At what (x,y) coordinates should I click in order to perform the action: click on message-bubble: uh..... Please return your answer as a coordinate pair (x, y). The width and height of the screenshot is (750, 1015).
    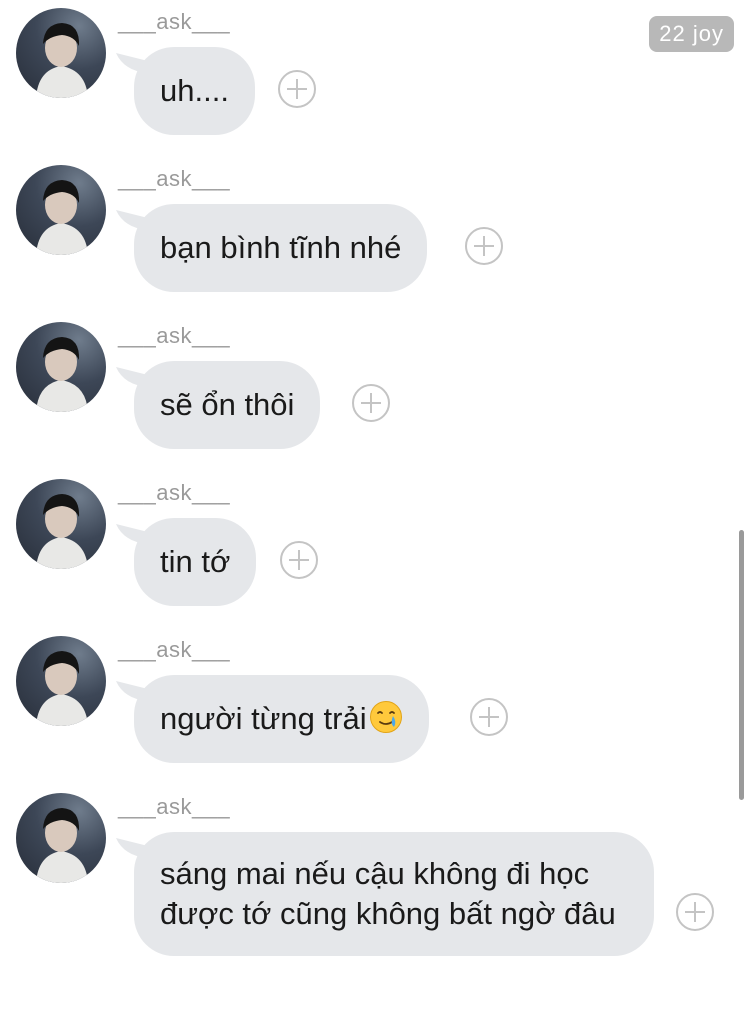
    Looking at the image, I should click on (194, 91).